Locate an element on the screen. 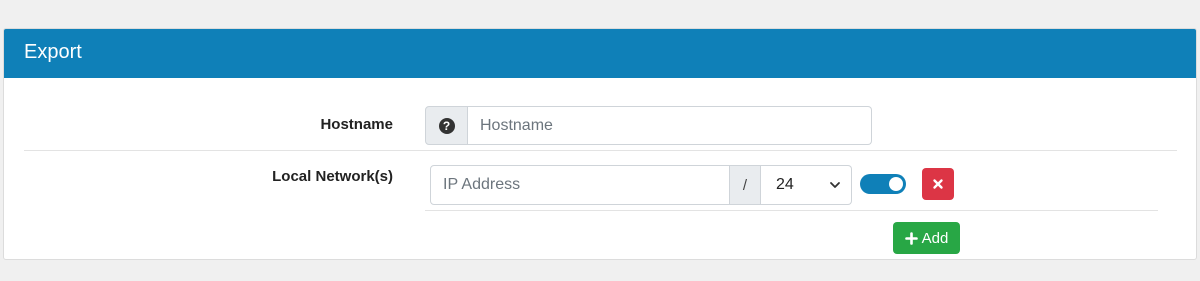 This screenshot has width=1200, height=281. network-divider is located at coordinates (791, 210).